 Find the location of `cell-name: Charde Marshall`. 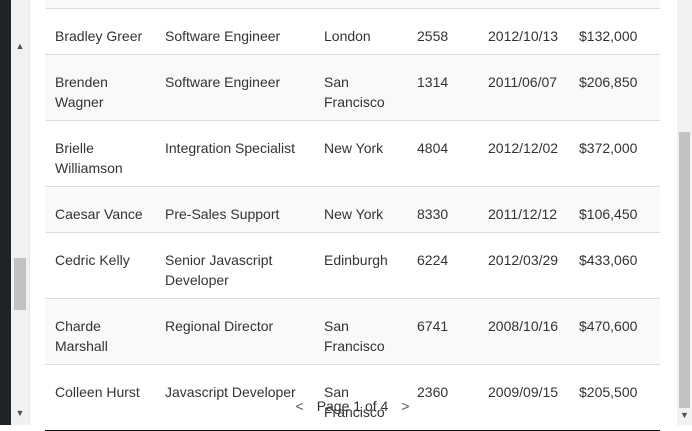

cell-name: Charde Marshall is located at coordinates (100, 331).